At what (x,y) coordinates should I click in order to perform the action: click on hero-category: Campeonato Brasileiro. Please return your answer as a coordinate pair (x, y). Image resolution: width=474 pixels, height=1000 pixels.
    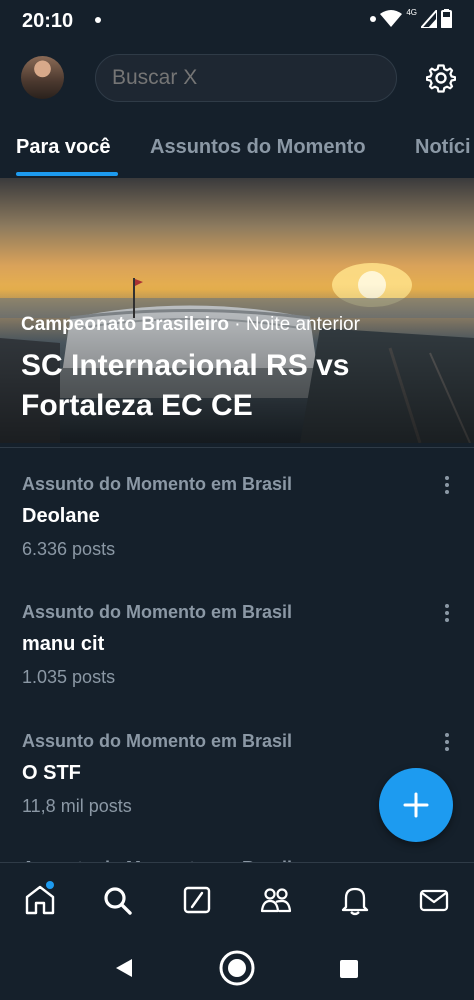
    Looking at the image, I should click on (125, 324).